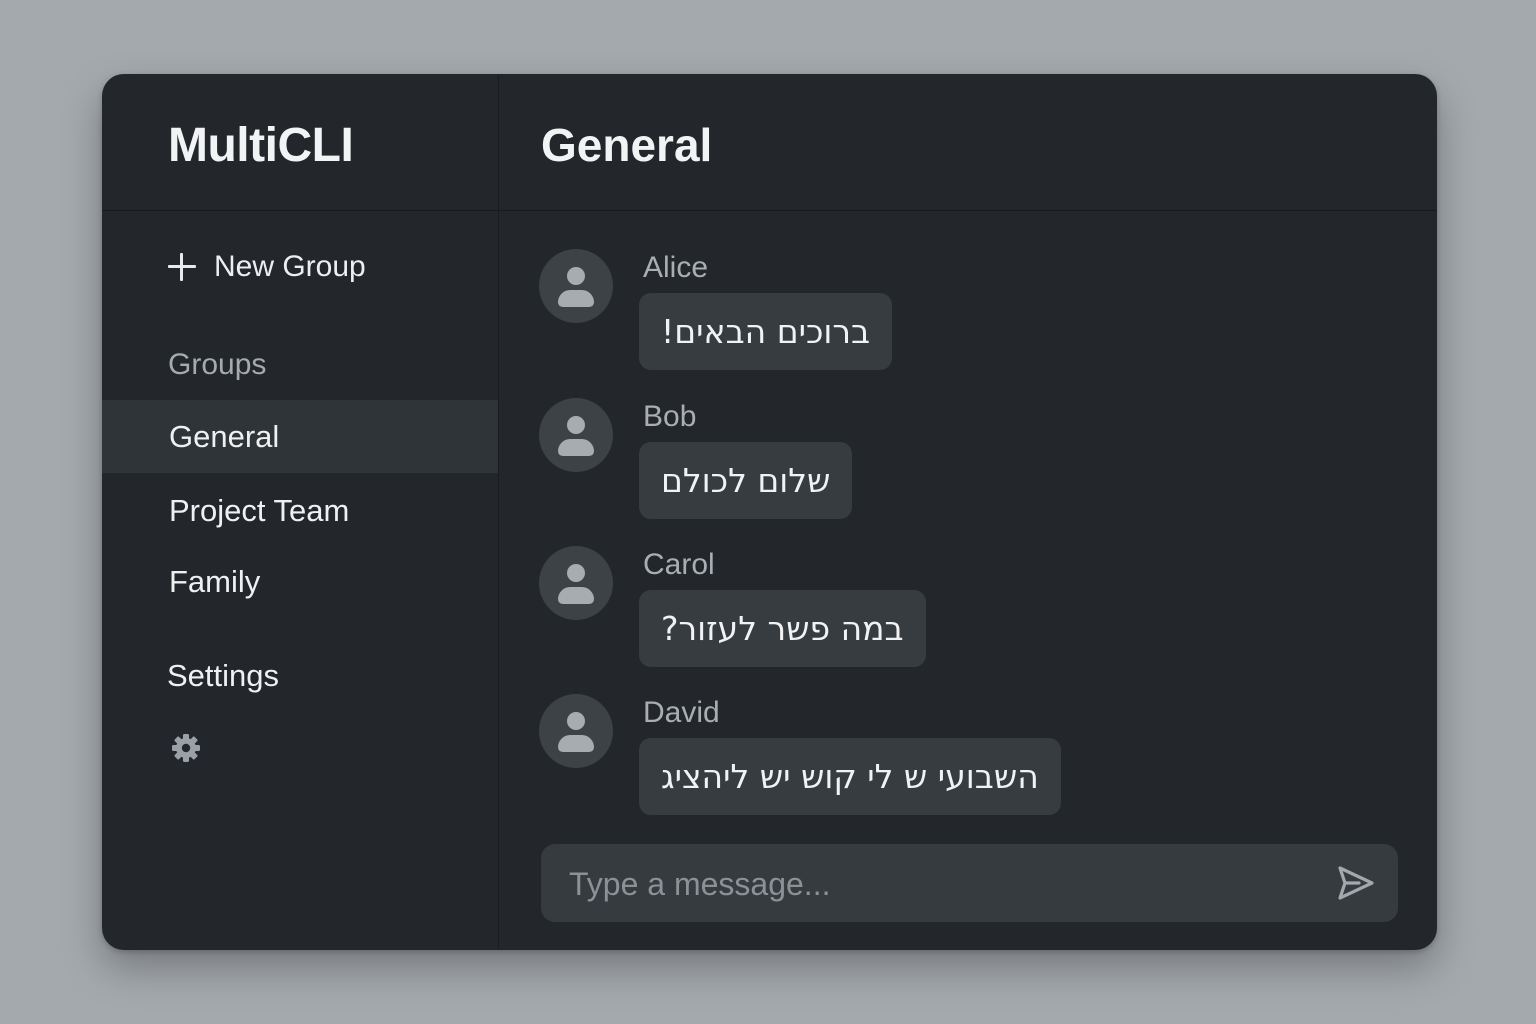 This screenshot has width=1536, height=1024. I want to click on sidebar-item-label: Project Team, so click(259, 510).